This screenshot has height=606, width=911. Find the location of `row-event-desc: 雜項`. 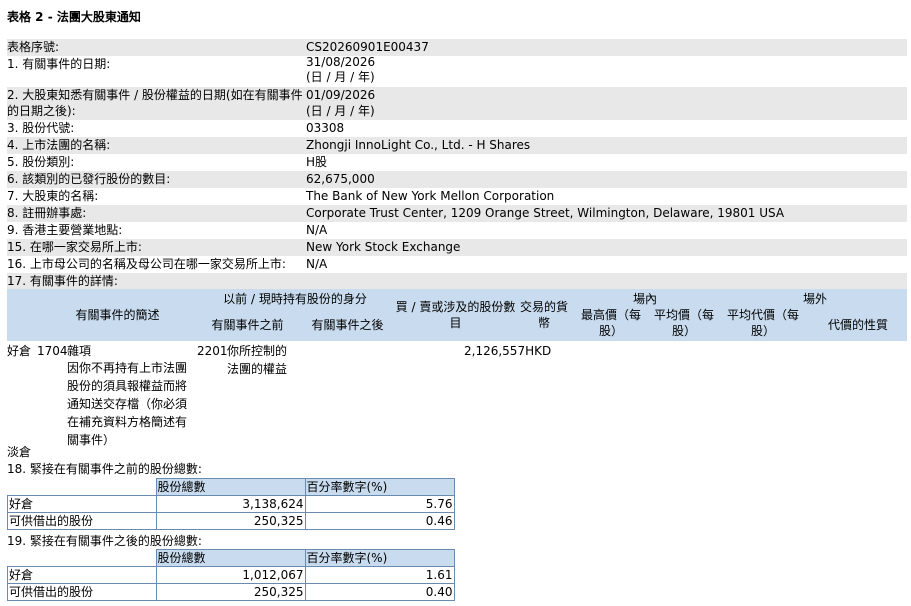

row-event-desc: 雜項 is located at coordinates (79, 351).